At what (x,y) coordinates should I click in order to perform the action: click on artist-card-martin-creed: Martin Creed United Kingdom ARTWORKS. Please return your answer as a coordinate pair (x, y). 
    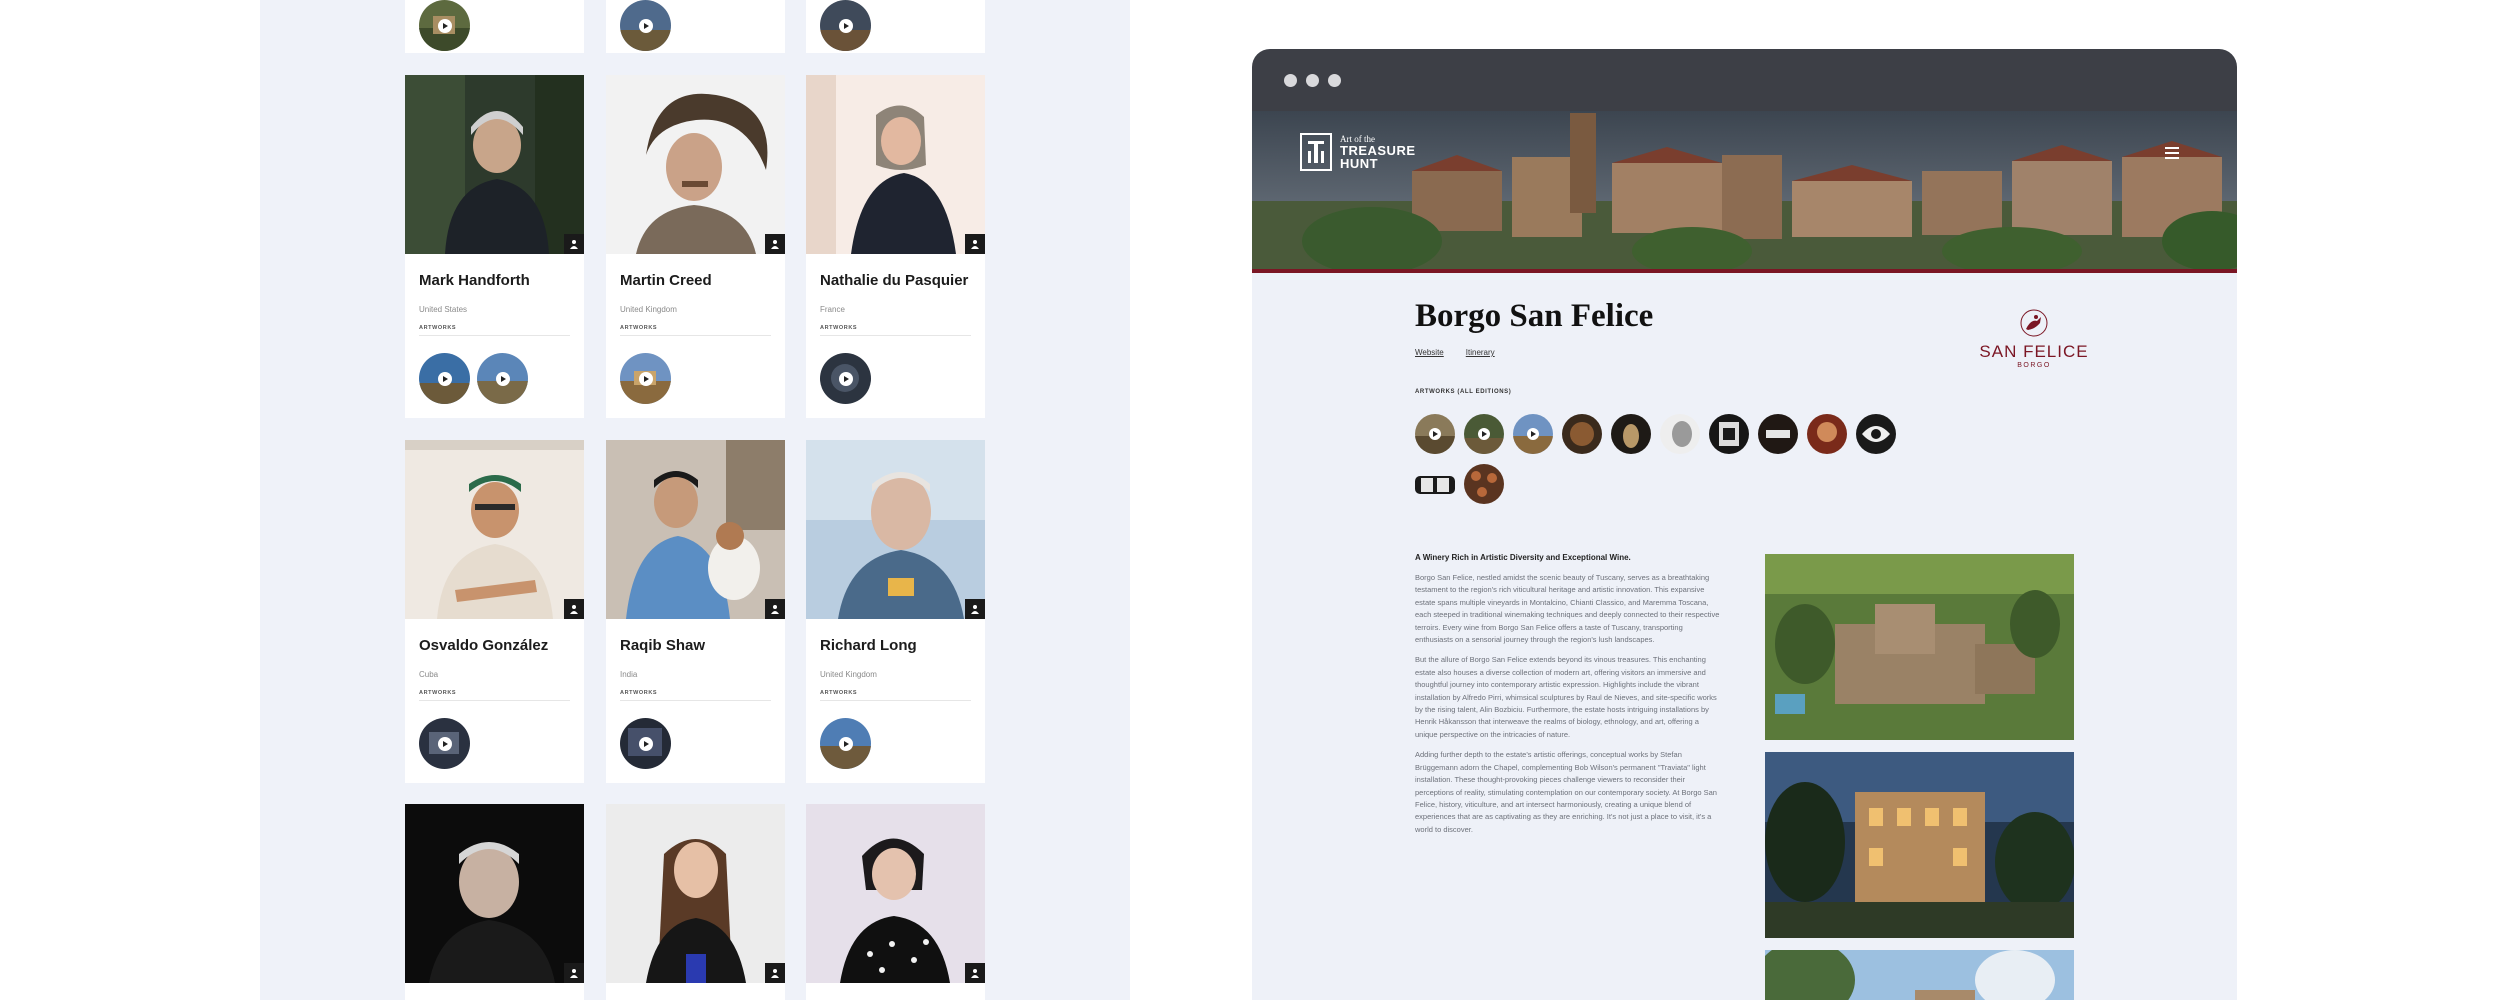
    Looking at the image, I should click on (695, 246).